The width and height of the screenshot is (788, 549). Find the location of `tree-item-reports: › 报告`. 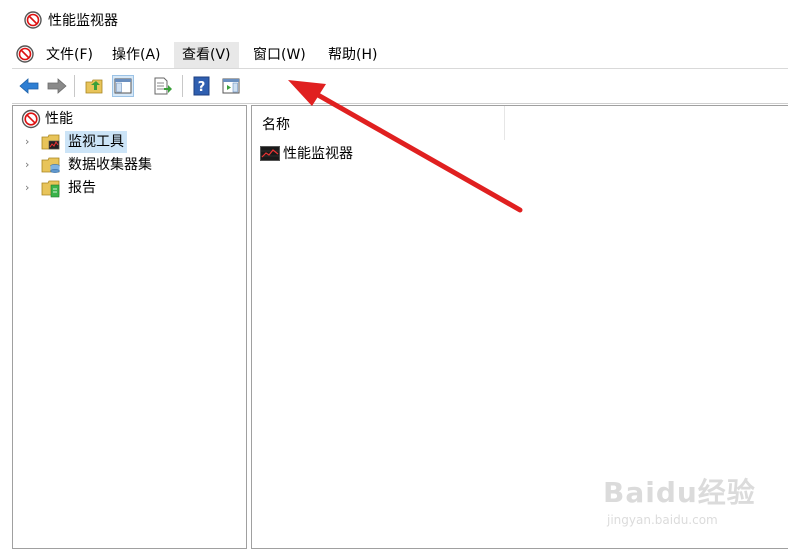

tree-item-reports: › 报告 is located at coordinates (128, 188).